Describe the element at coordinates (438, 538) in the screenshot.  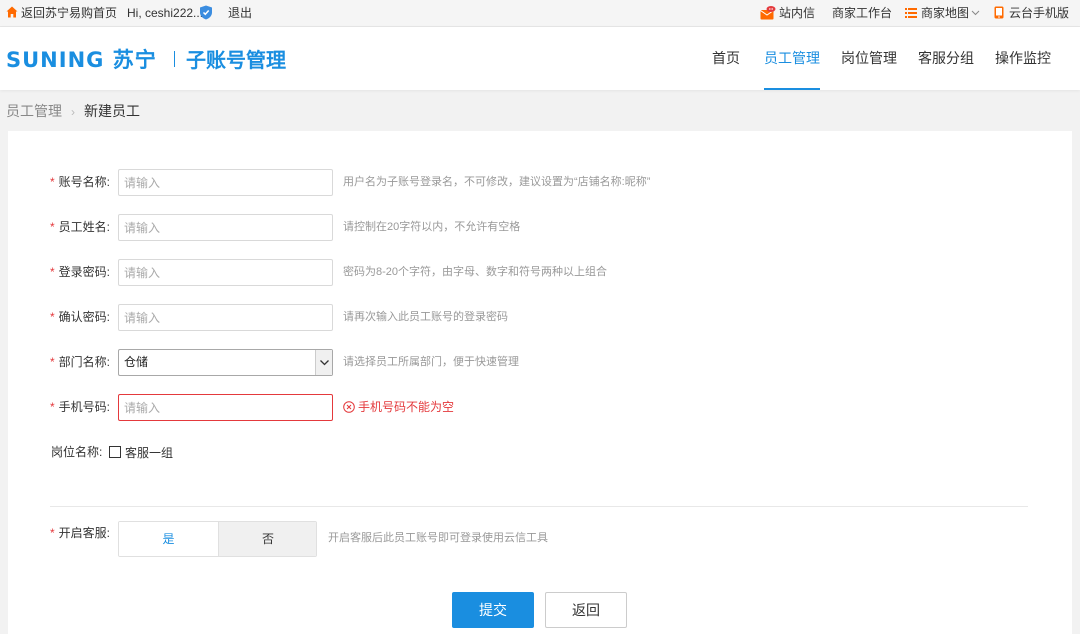
I see `customer-service-hint: 开启客服后此员工账号即可登录使用云信工具` at that location.